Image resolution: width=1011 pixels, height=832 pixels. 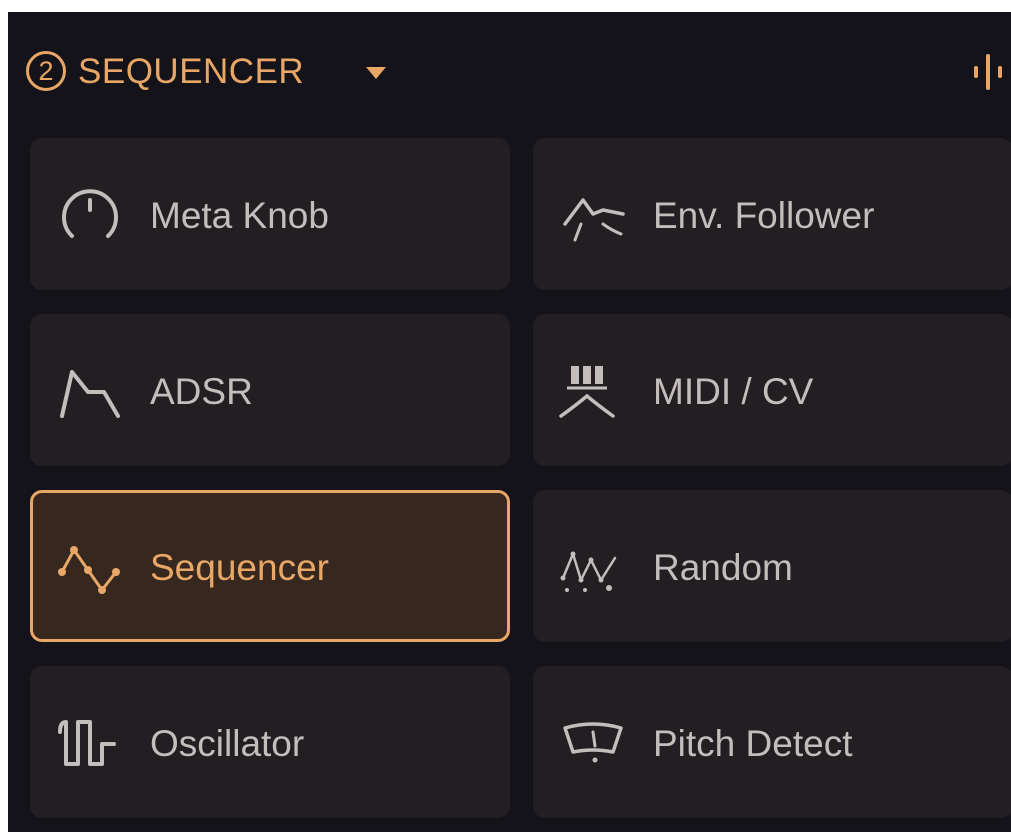 I want to click on midi-cv-icon, so click(x=593, y=392).